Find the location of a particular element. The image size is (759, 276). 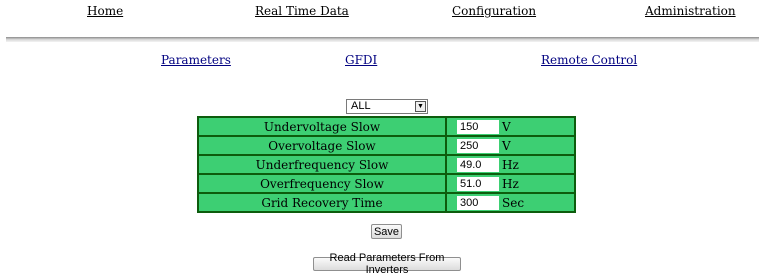

param-label: Overvoltage Slow is located at coordinates (322, 145).